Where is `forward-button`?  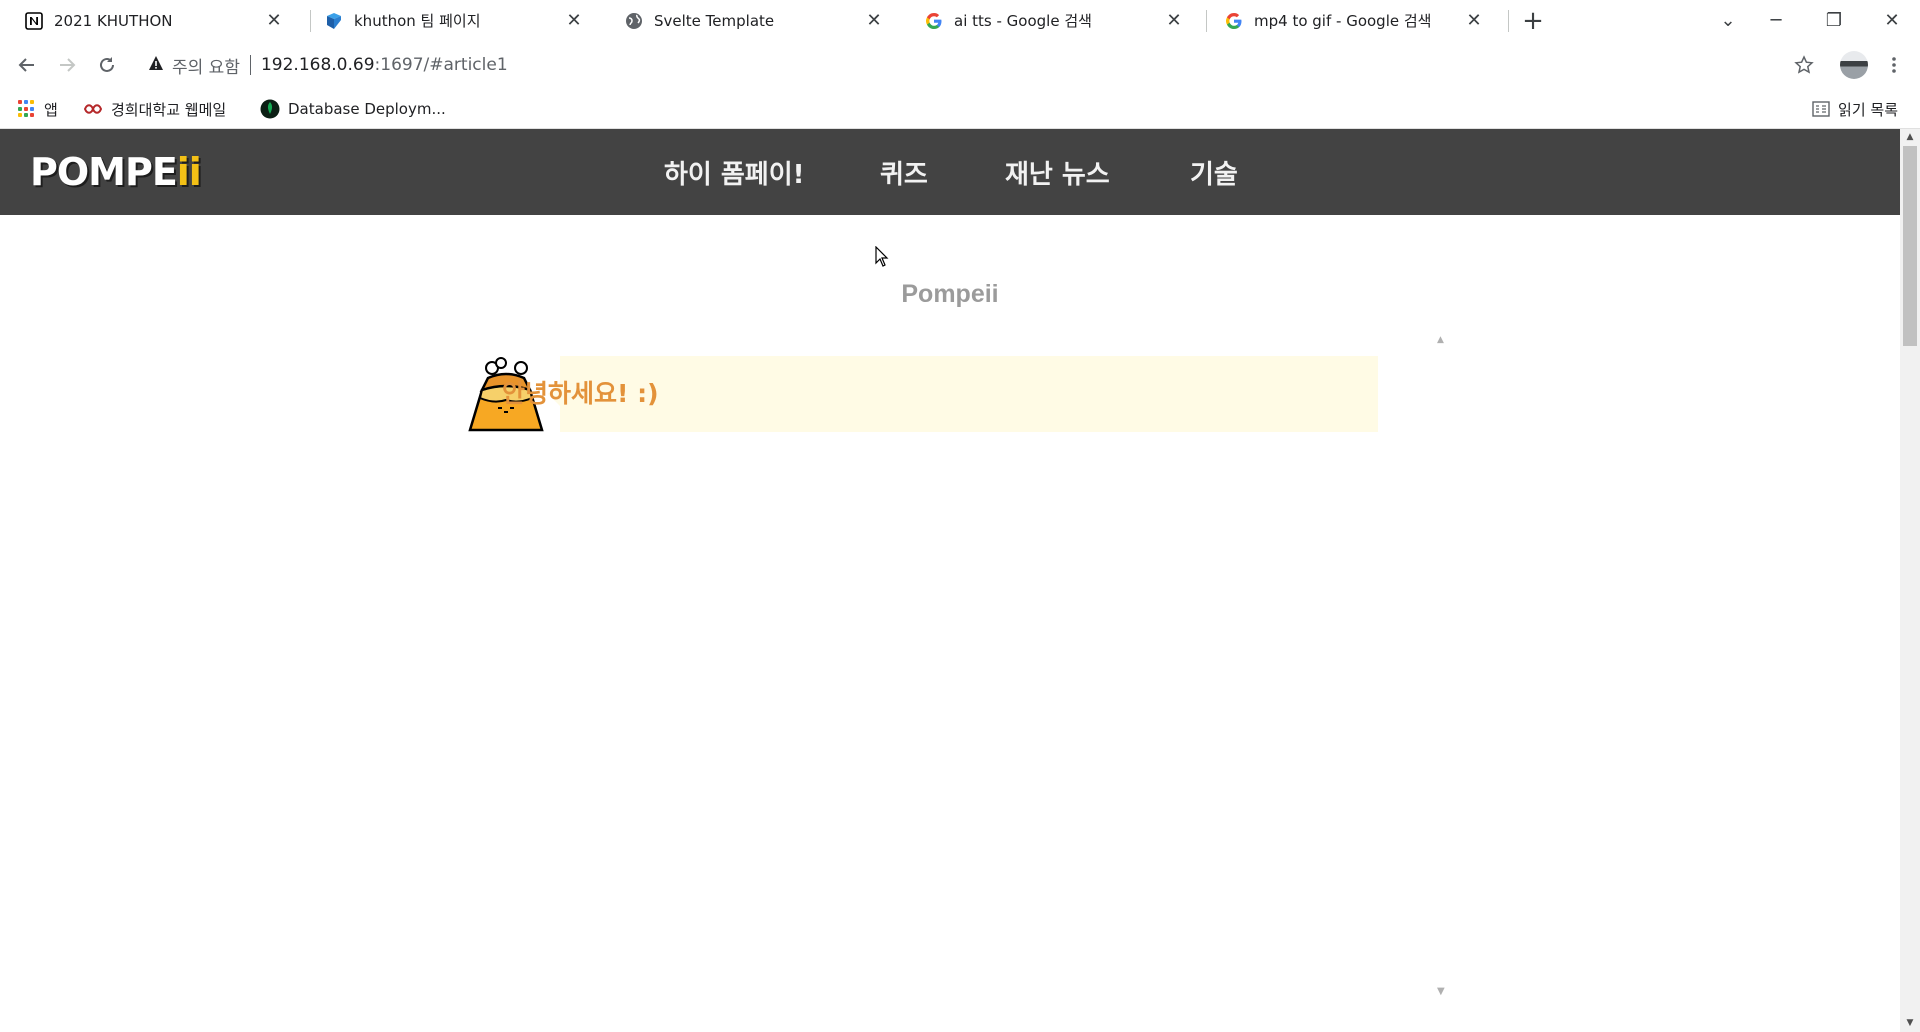 forward-button is located at coordinates (67, 65).